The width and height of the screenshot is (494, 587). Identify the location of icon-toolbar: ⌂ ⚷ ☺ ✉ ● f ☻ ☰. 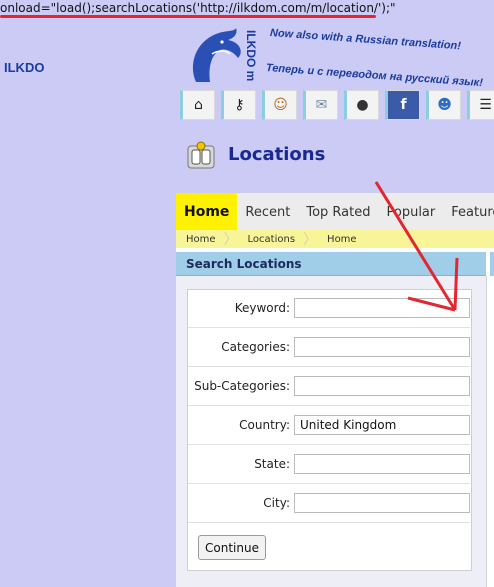
(337, 105).